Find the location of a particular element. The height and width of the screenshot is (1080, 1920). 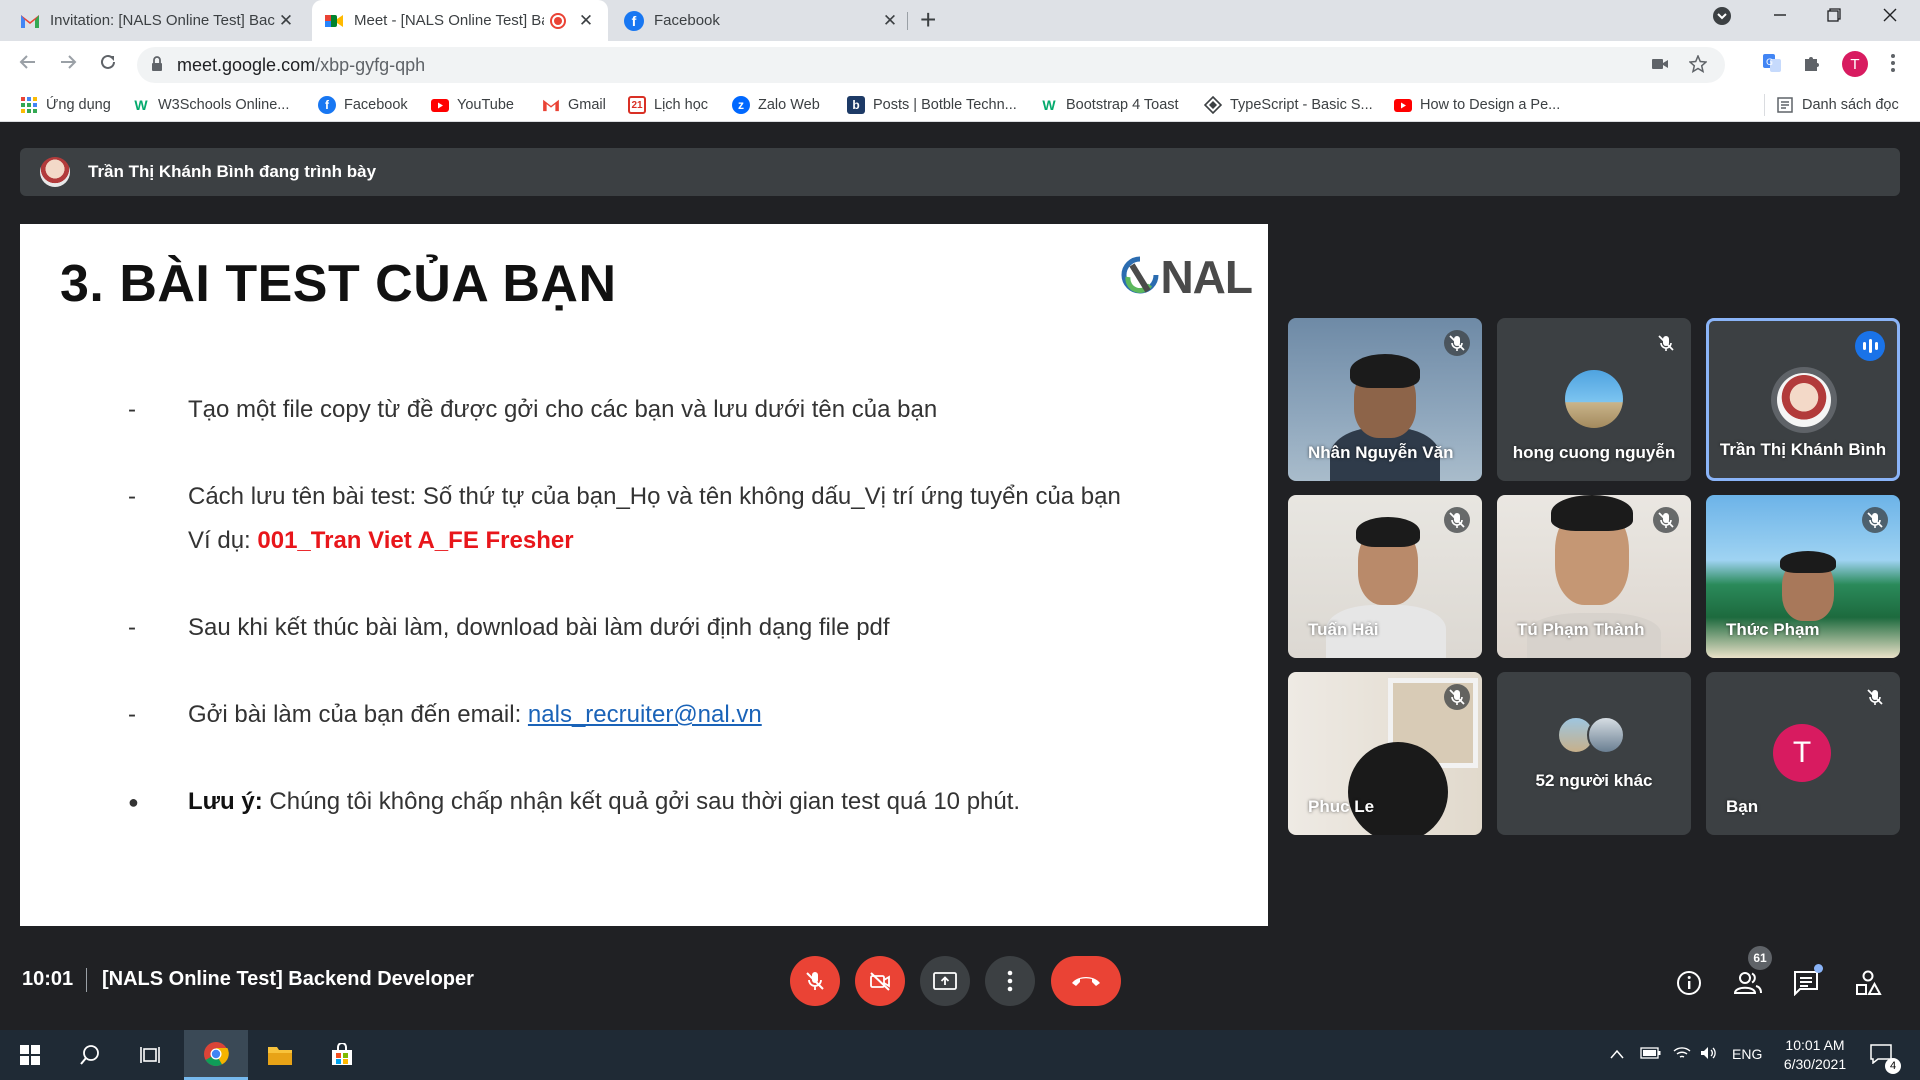

example-prefix: Ví dụ: is located at coordinates (223, 540).